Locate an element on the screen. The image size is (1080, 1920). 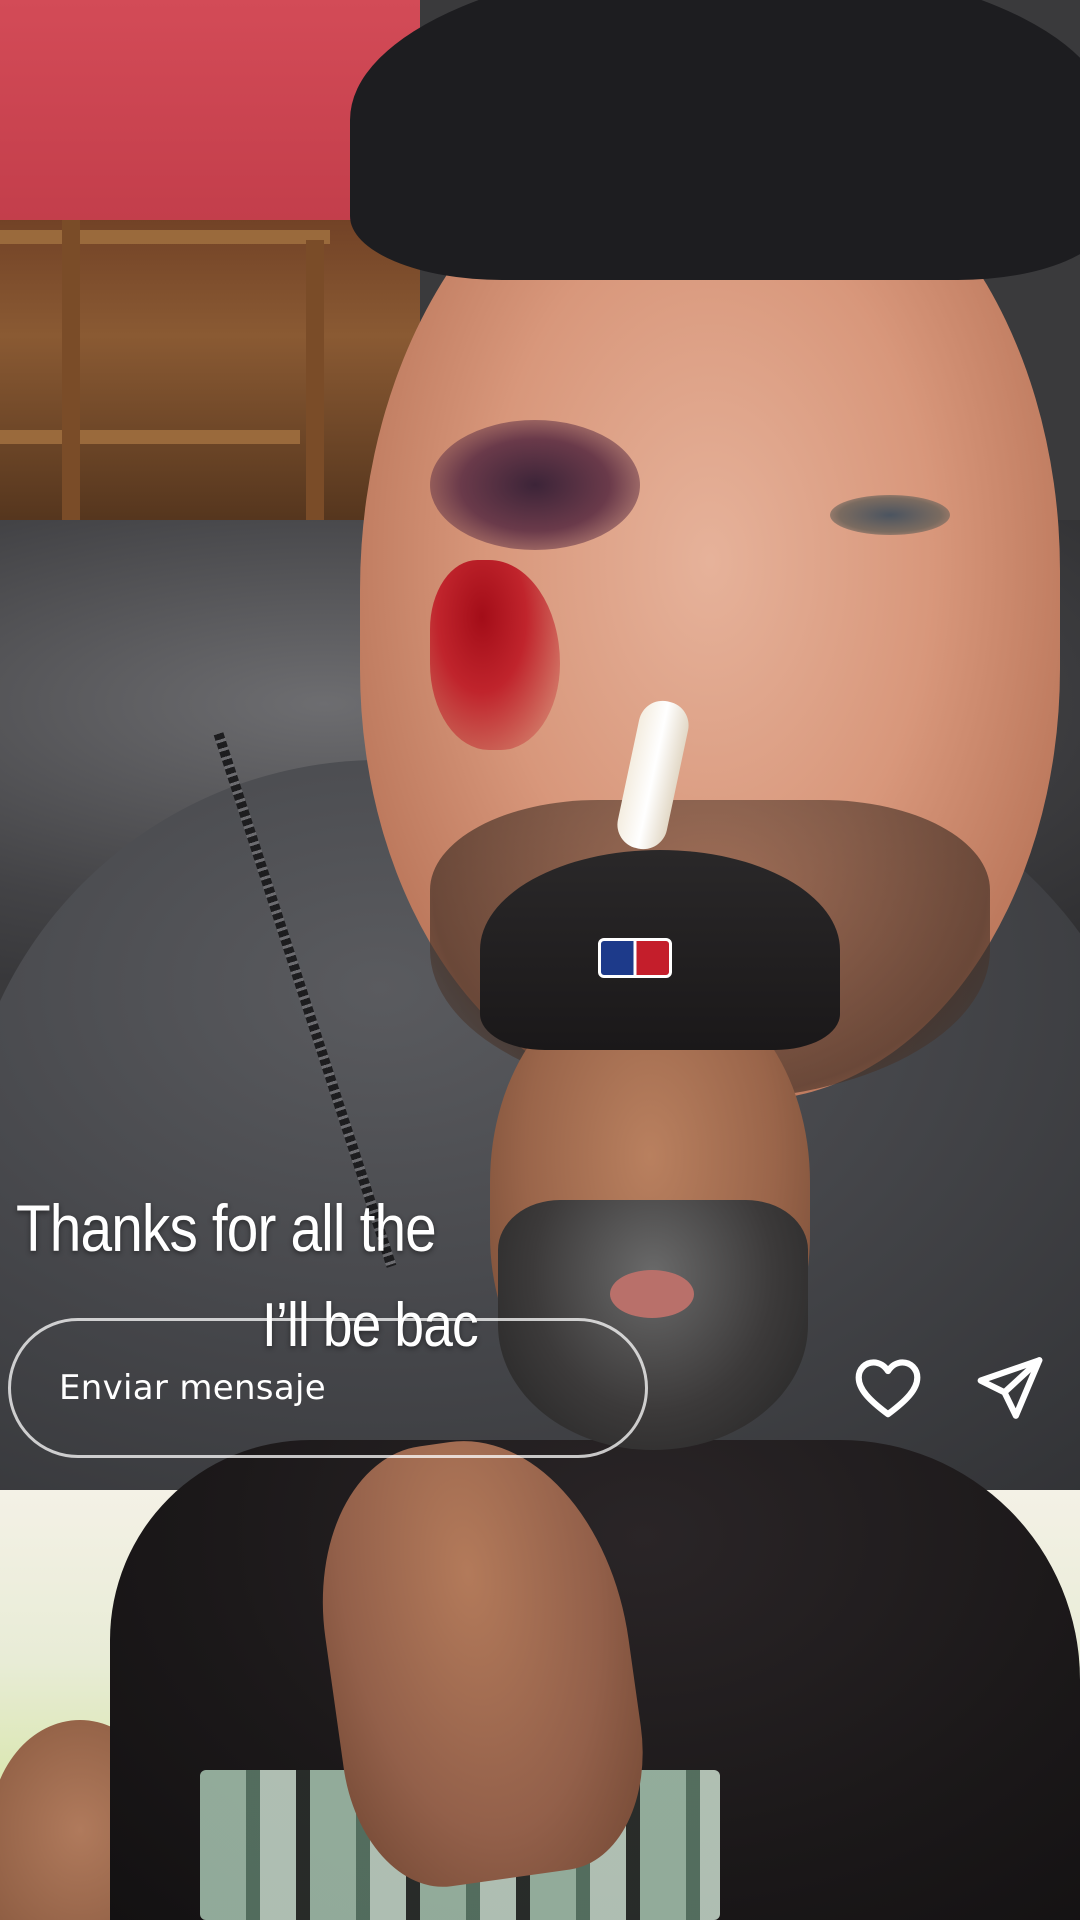
like-button is located at coordinates (888, 1390).